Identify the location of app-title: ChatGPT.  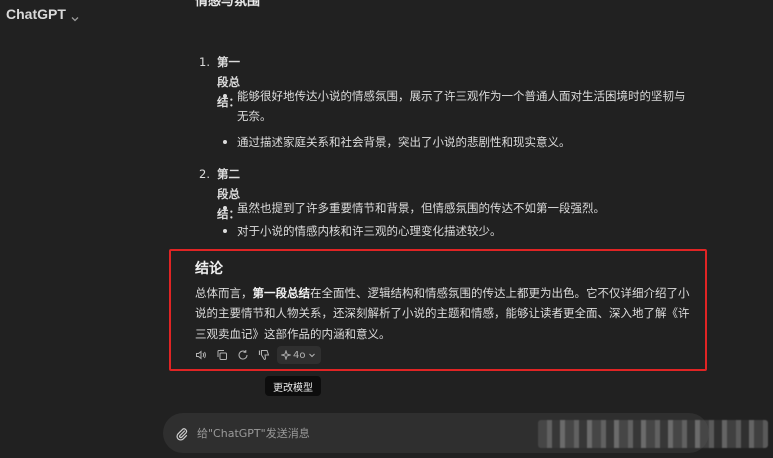
(36, 14).